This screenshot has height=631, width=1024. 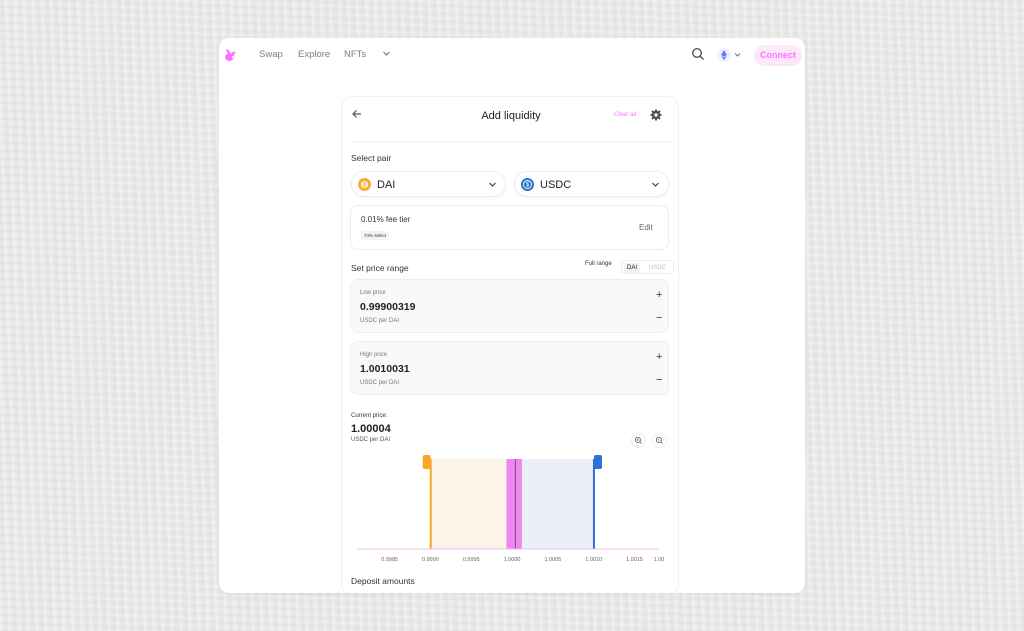 I want to click on set-price-range-label: Set price range, so click(x=380, y=268).